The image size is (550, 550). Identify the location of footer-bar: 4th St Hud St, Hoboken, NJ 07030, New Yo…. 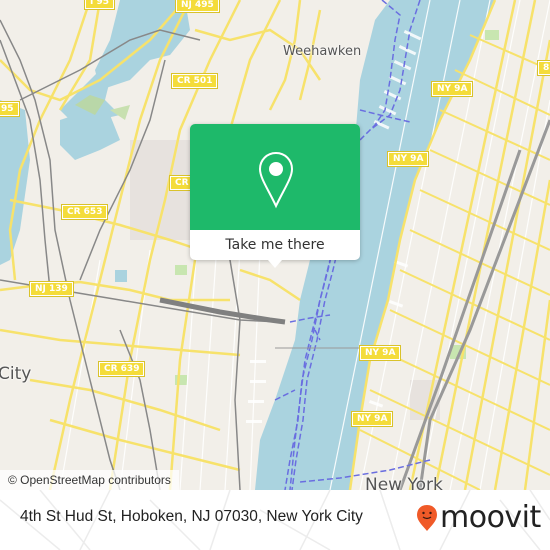
(275, 520).